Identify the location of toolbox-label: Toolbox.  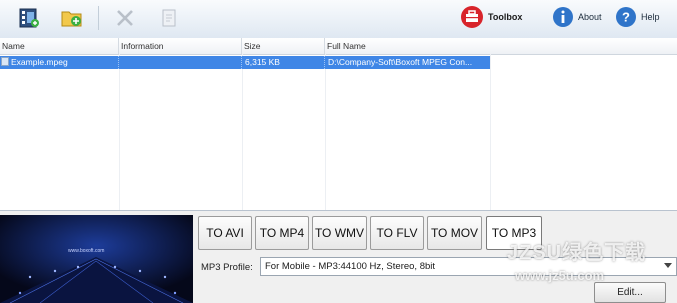
(505, 17).